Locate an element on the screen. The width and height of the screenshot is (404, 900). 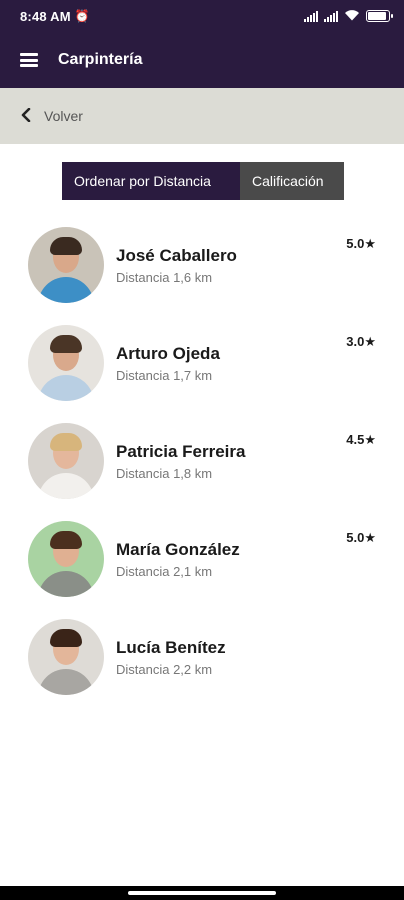
hamburger-menu-icon is located at coordinates (29, 60).